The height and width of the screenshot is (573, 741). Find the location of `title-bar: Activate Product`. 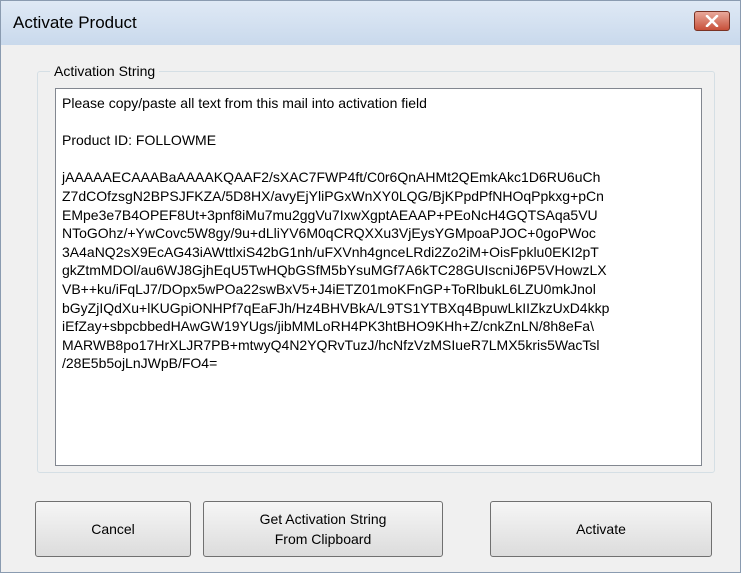

title-bar: Activate Product is located at coordinates (370, 23).